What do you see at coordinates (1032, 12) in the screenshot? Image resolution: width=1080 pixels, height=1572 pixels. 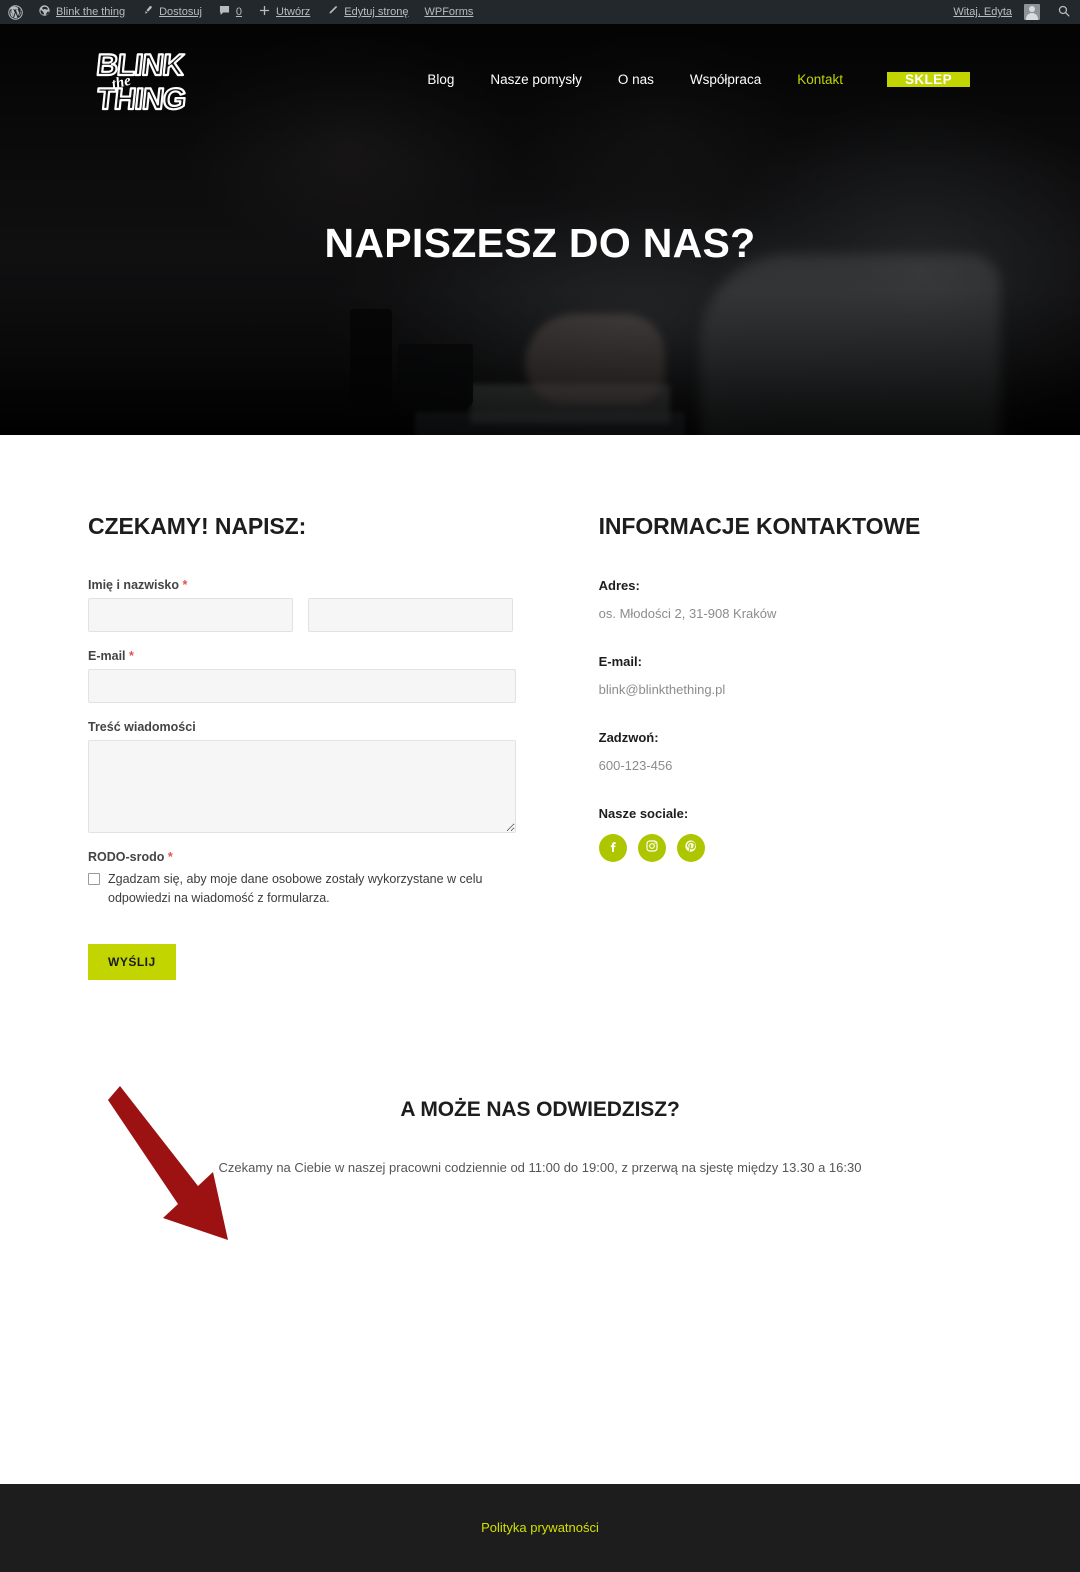 I see `avatar` at bounding box center [1032, 12].